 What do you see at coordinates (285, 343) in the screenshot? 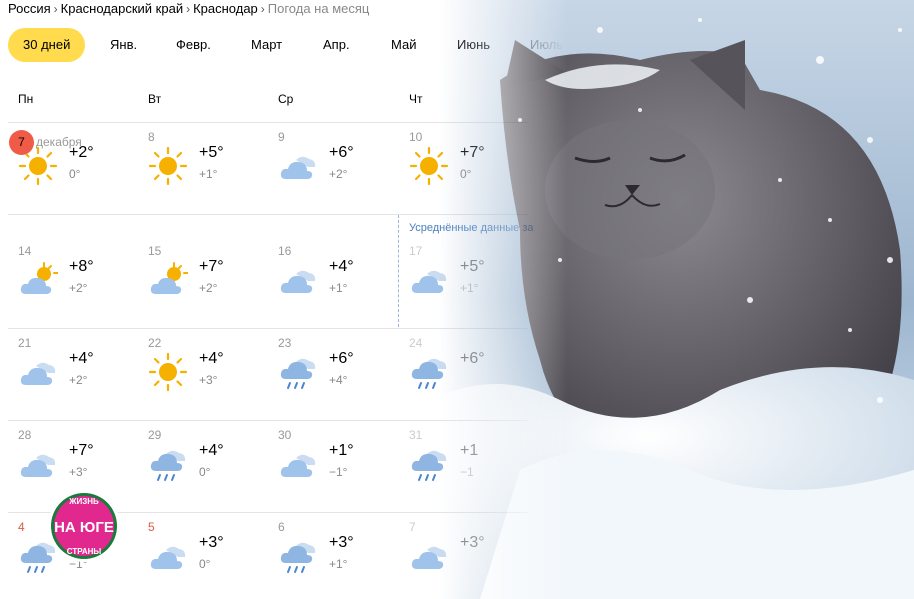
I see `day-number: 23` at bounding box center [285, 343].